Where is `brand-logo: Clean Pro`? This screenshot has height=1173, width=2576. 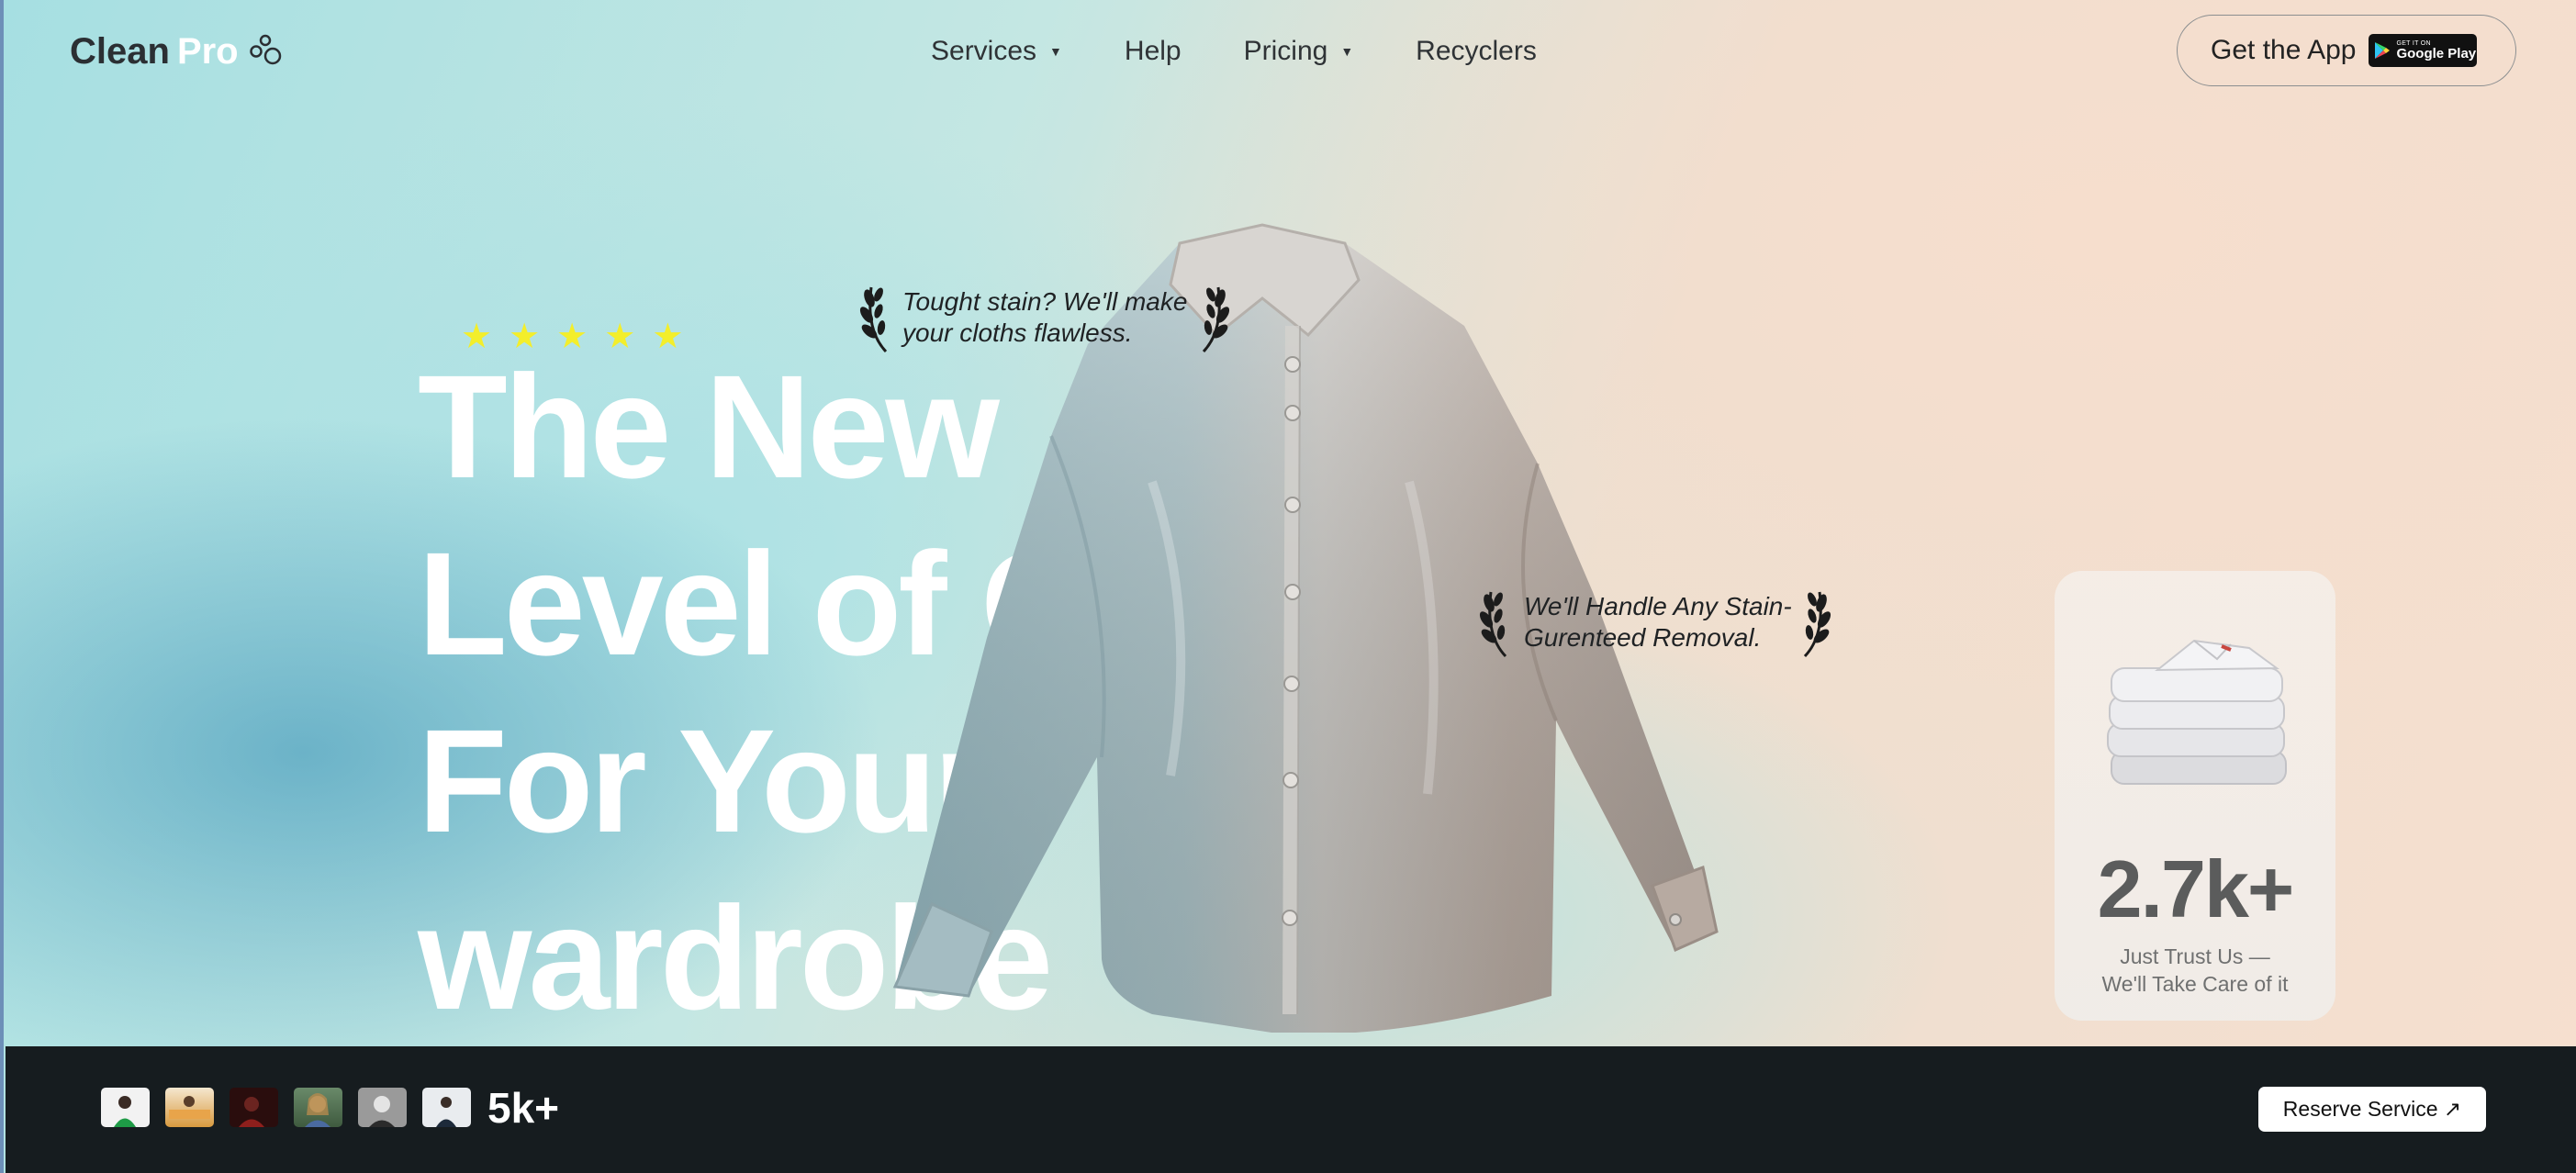 brand-logo: Clean Pro is located at coordinates (177, 52).